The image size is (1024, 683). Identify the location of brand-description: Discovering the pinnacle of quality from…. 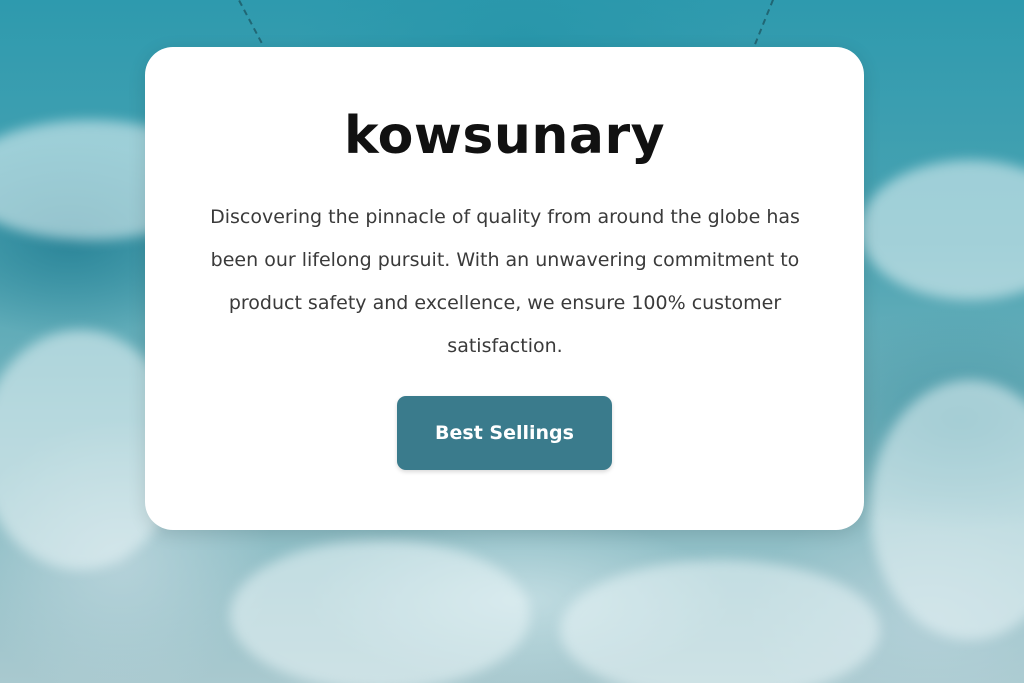
(505, 281).